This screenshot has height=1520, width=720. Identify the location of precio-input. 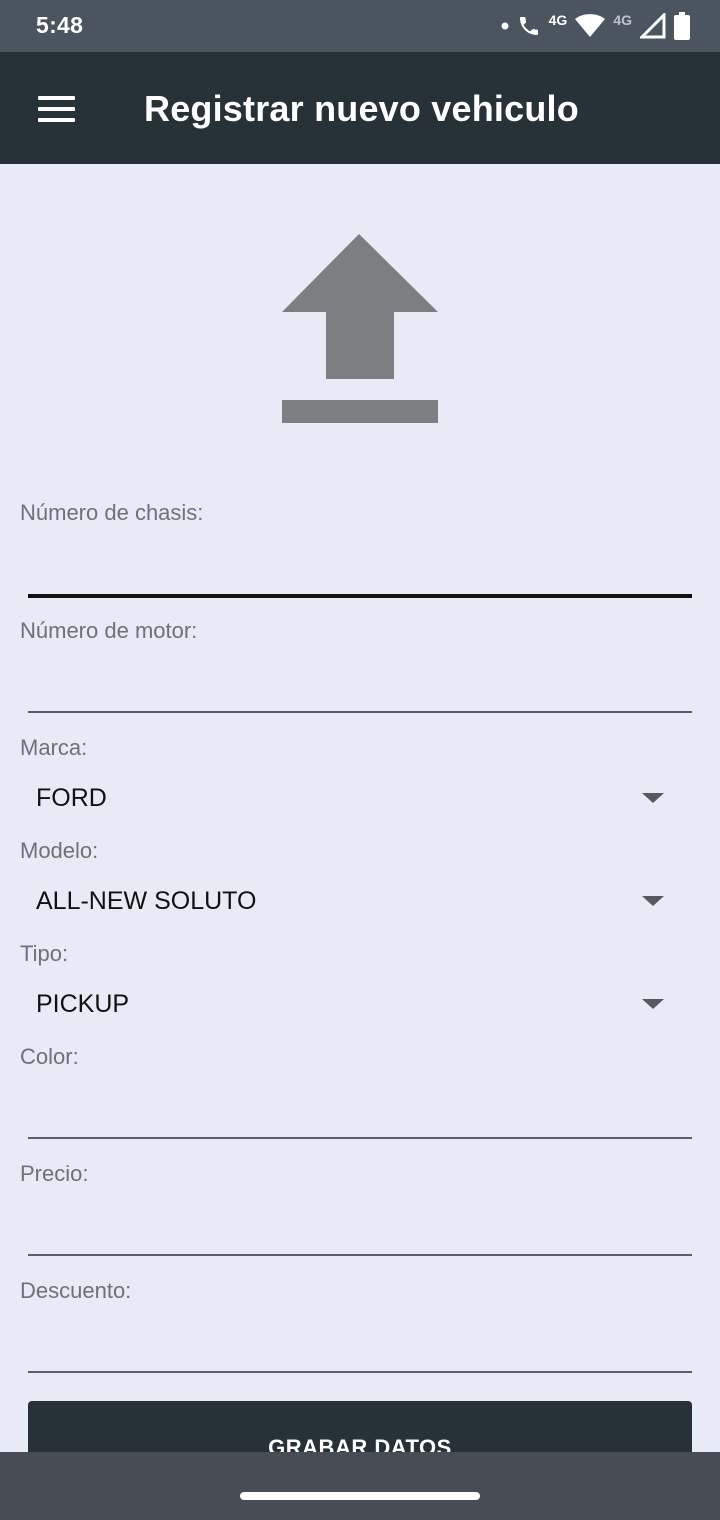
(360, 1229).